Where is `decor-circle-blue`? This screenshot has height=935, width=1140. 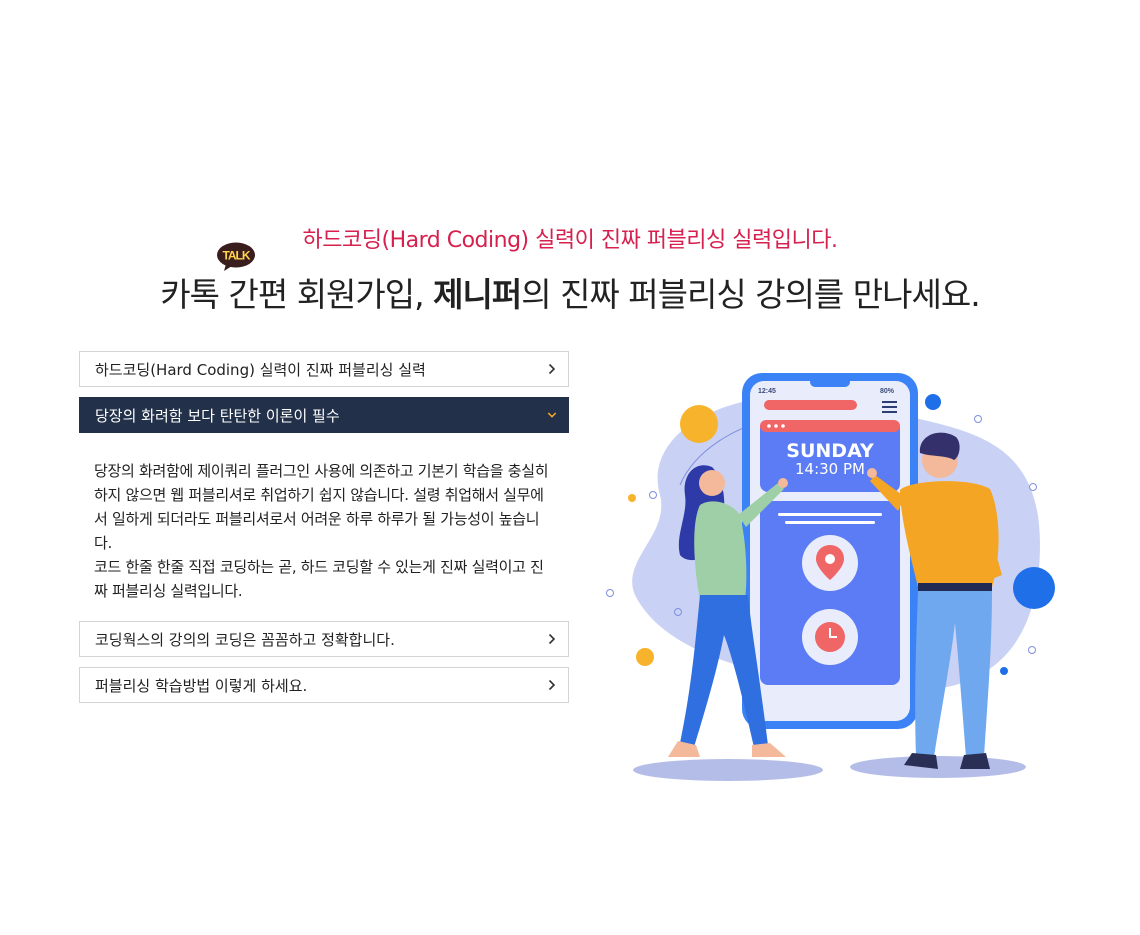
decor-circle-blue is located at coordinates (1034, 588).